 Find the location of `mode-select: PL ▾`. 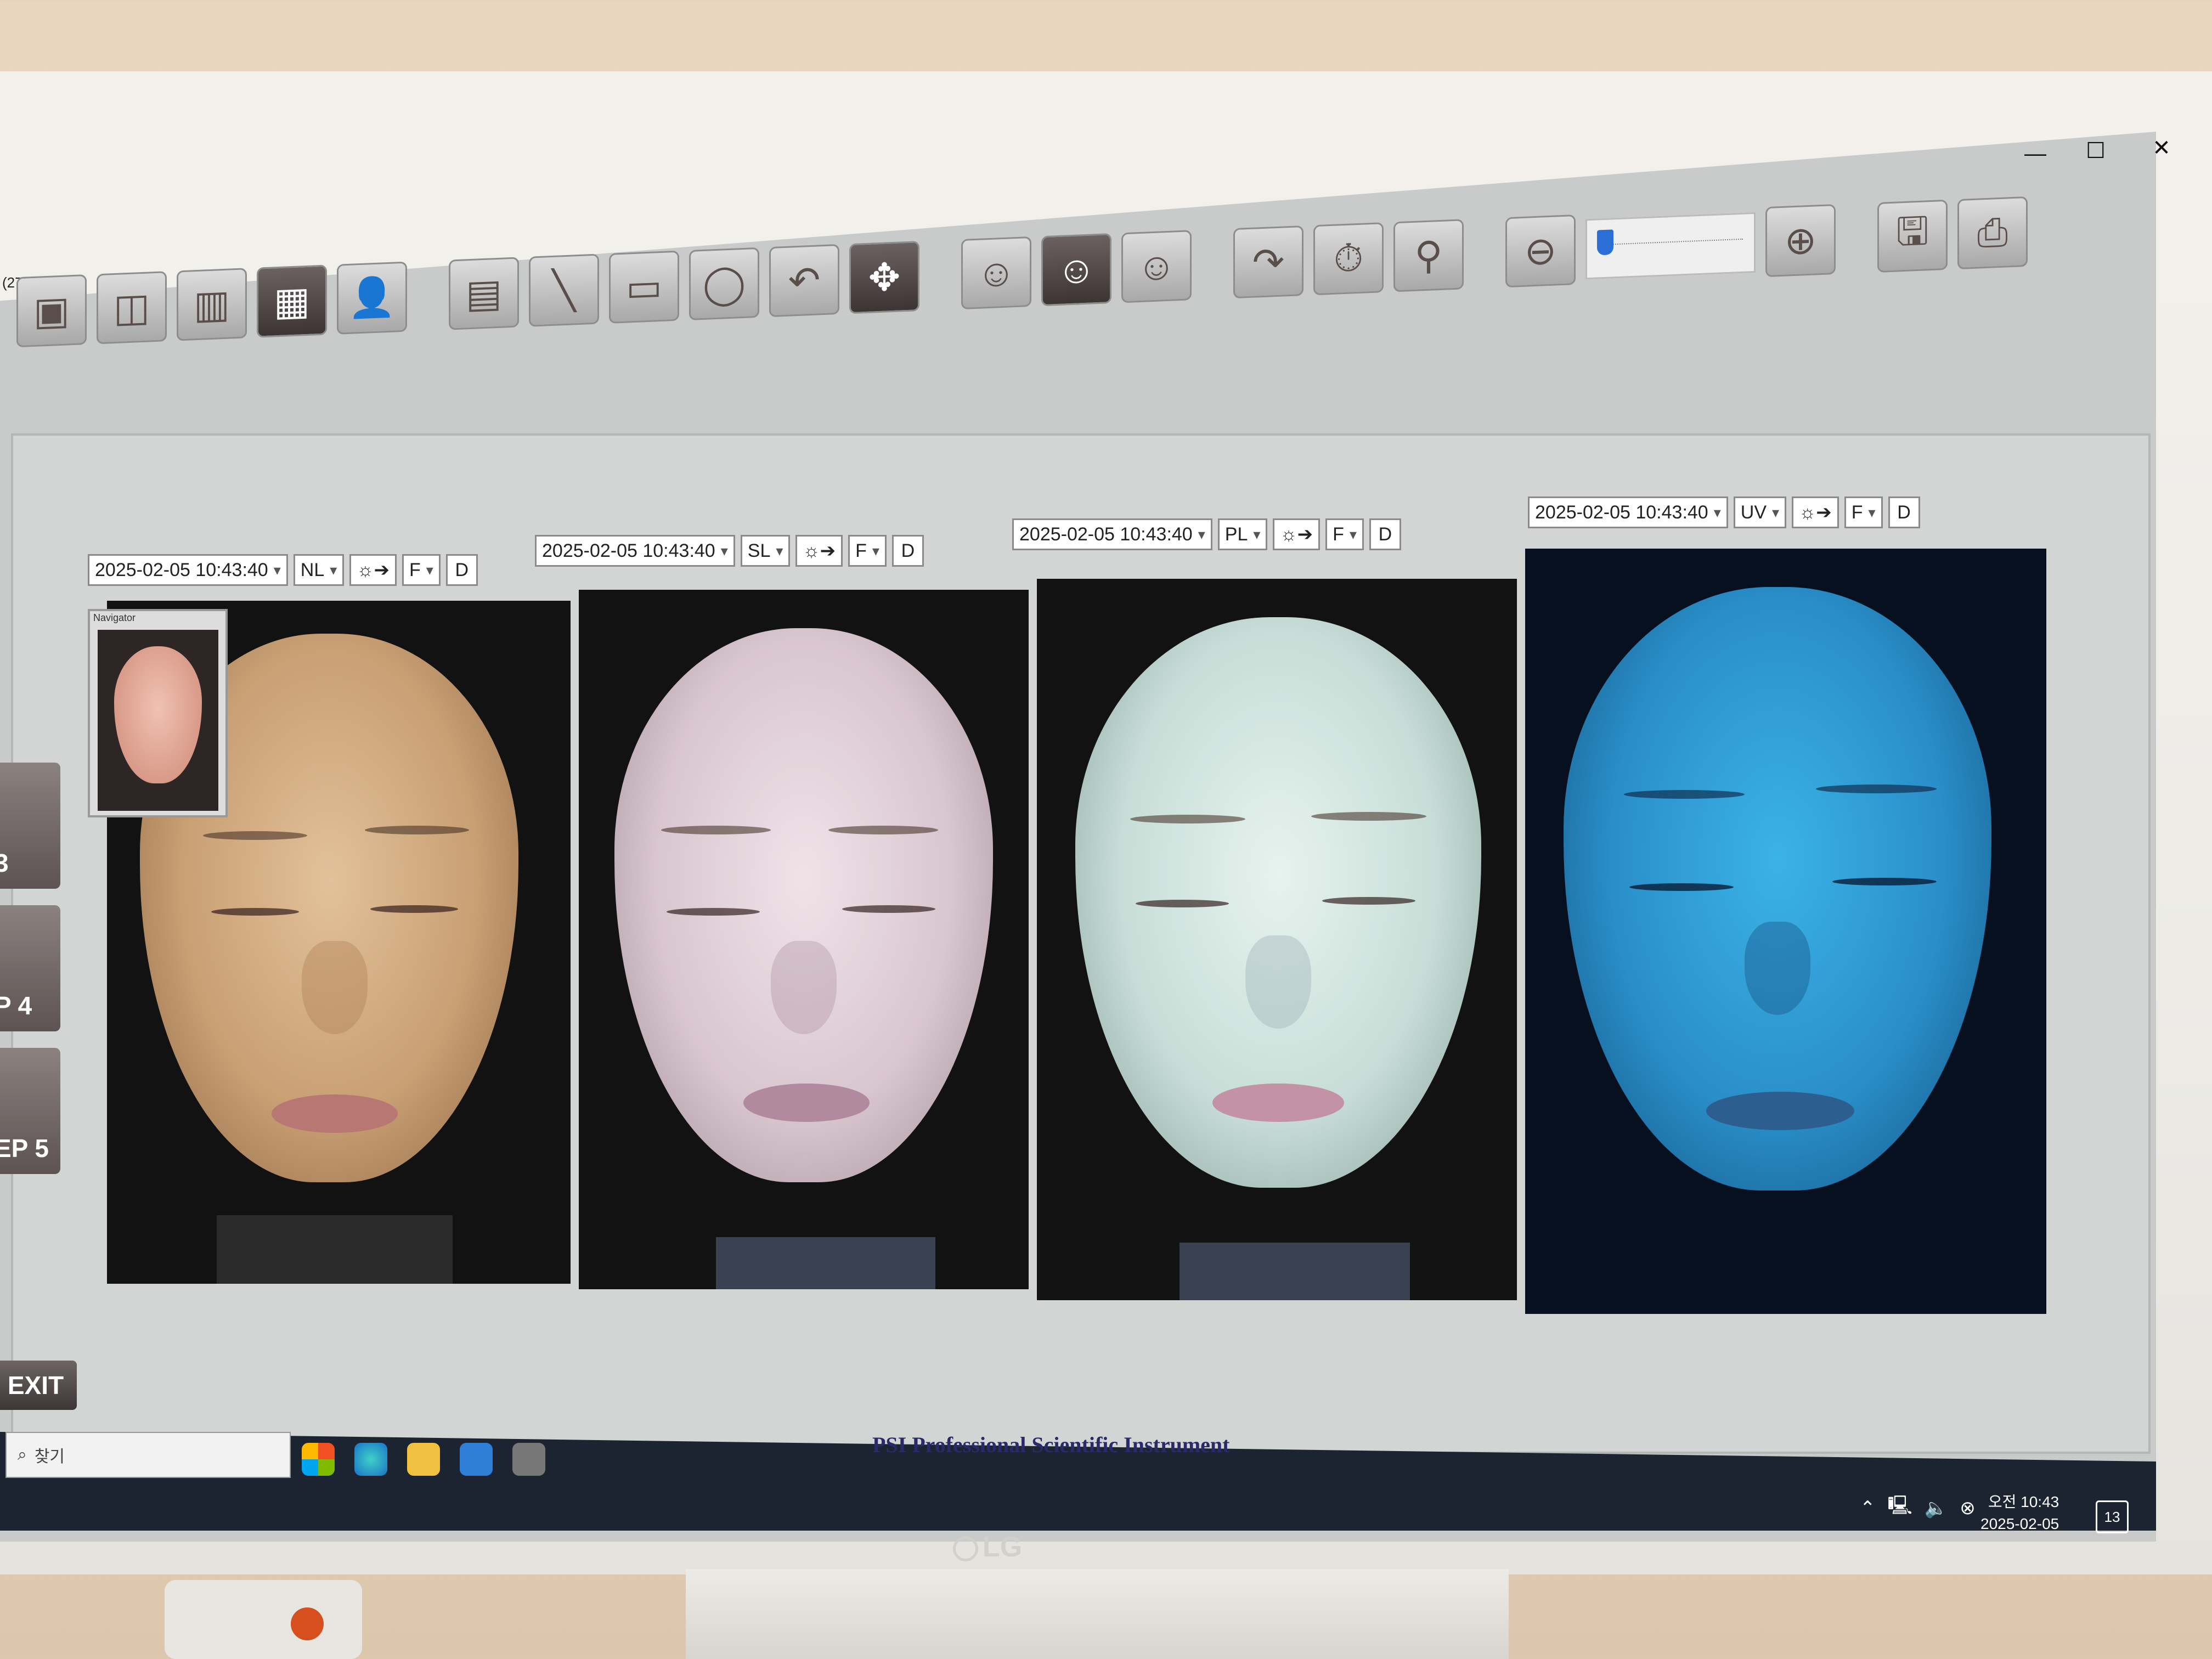

mode-select: PL ▾ is located at coordinates (1242, 534).